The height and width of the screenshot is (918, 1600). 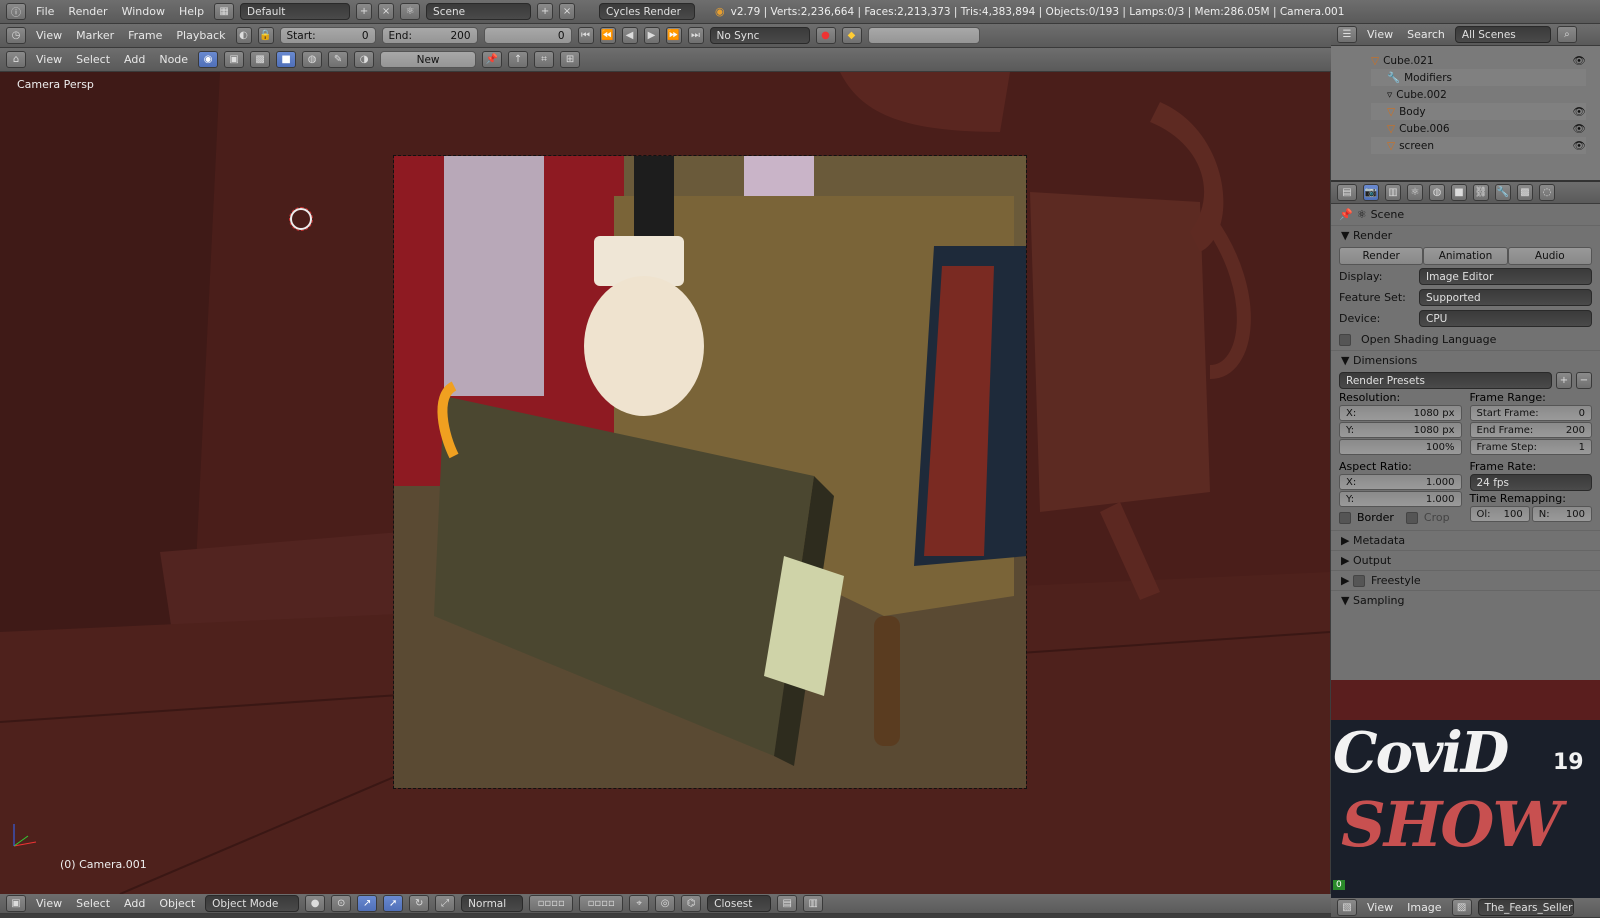 What do you see at coordinates (585, 35) in the screenshot?
I see `jump-start-icon: ⏮` at bounding box center [585, 35].